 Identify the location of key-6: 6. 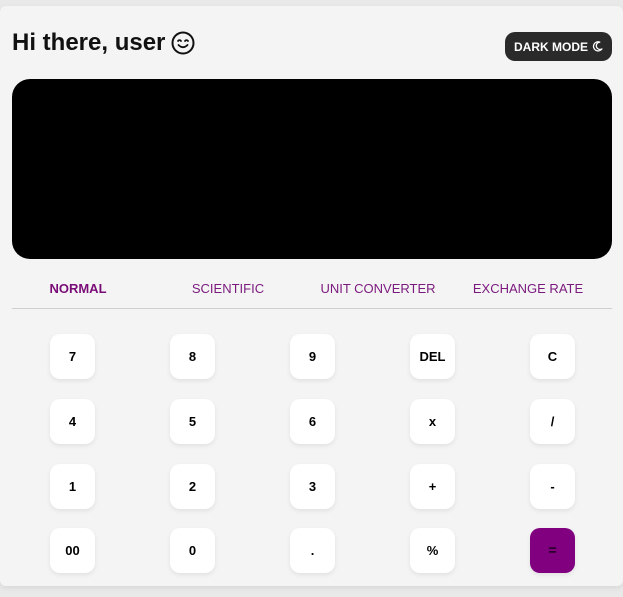
(312, 421).